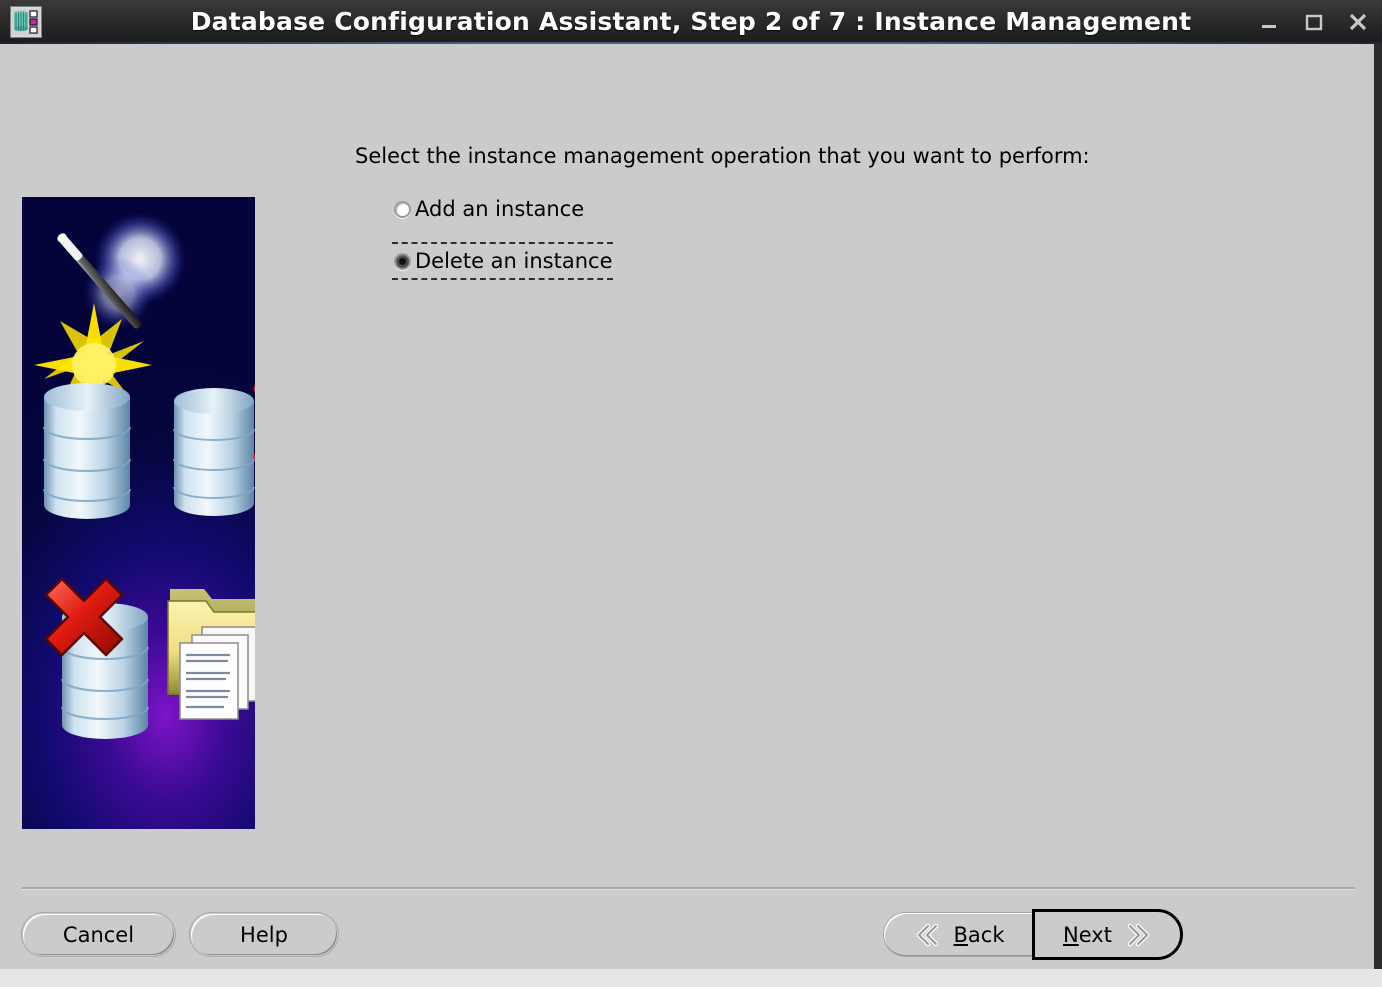 The height and width of the screenshot is (987, 1382). I want to click on window-right-border, so click(1378, 506).